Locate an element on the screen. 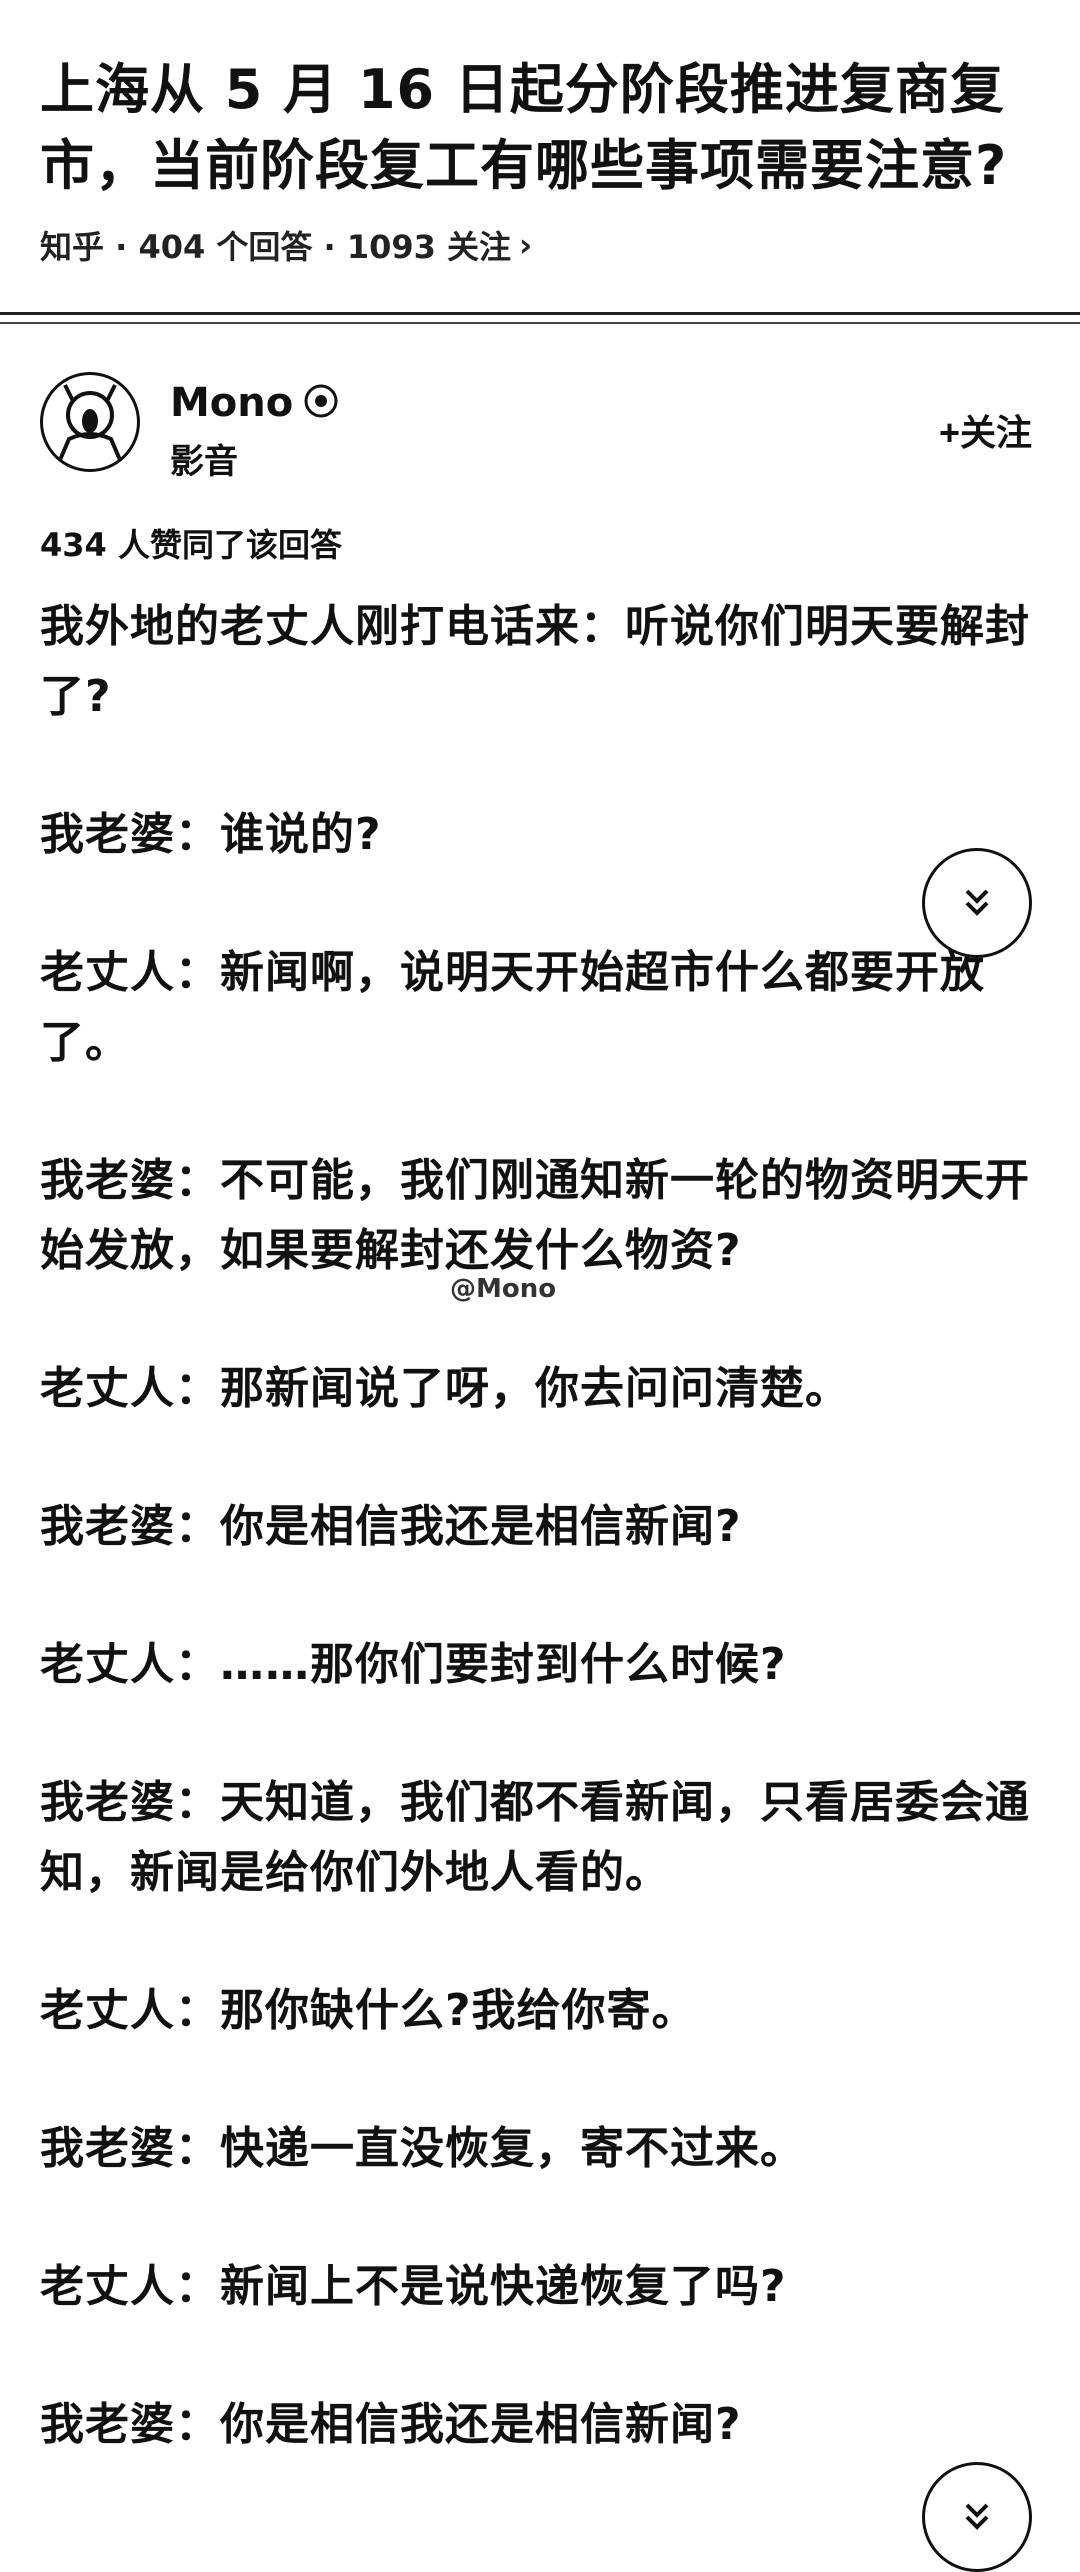 This screenshot has height=2572, width=1080. answer-paragraph: 我老婆：天知道，我们都不看新闻，只看居委会通知，新闻是给你们外地人看的。 is located at coordinates (535, 1837).